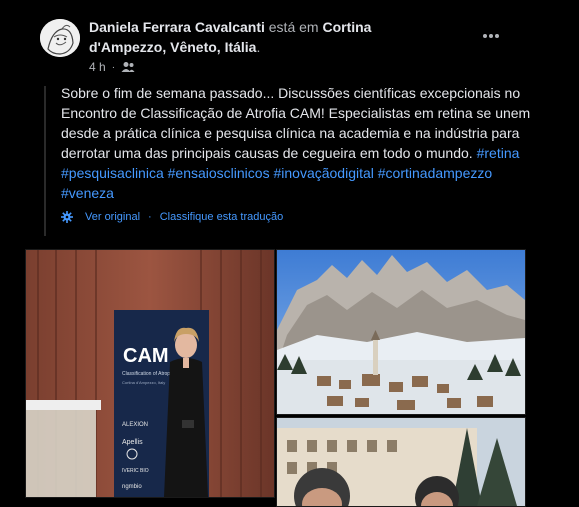  Describe the element at coordinates (97, 67) in the screenshot. I see `post-time: 4 h` at that location.